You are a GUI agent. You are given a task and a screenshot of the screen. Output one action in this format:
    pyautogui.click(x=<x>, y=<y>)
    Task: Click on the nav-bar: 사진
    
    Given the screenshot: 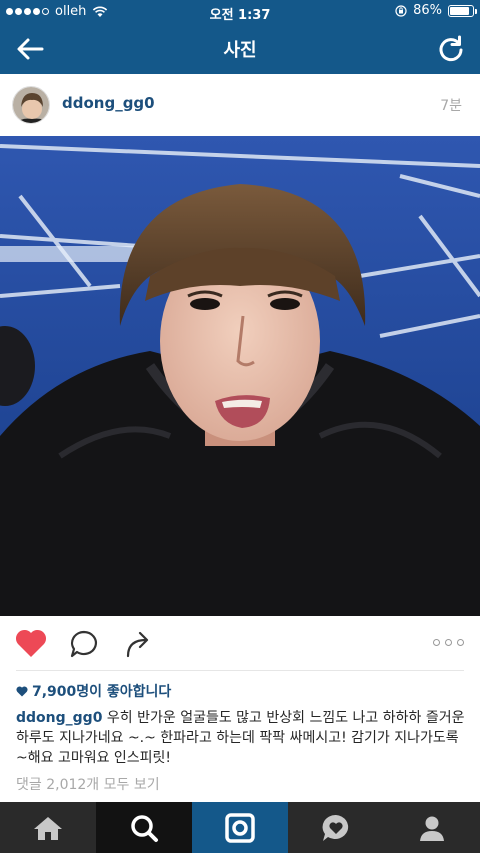 What is the action you would take?
    pyautogui.click(x=240, y=49)
    